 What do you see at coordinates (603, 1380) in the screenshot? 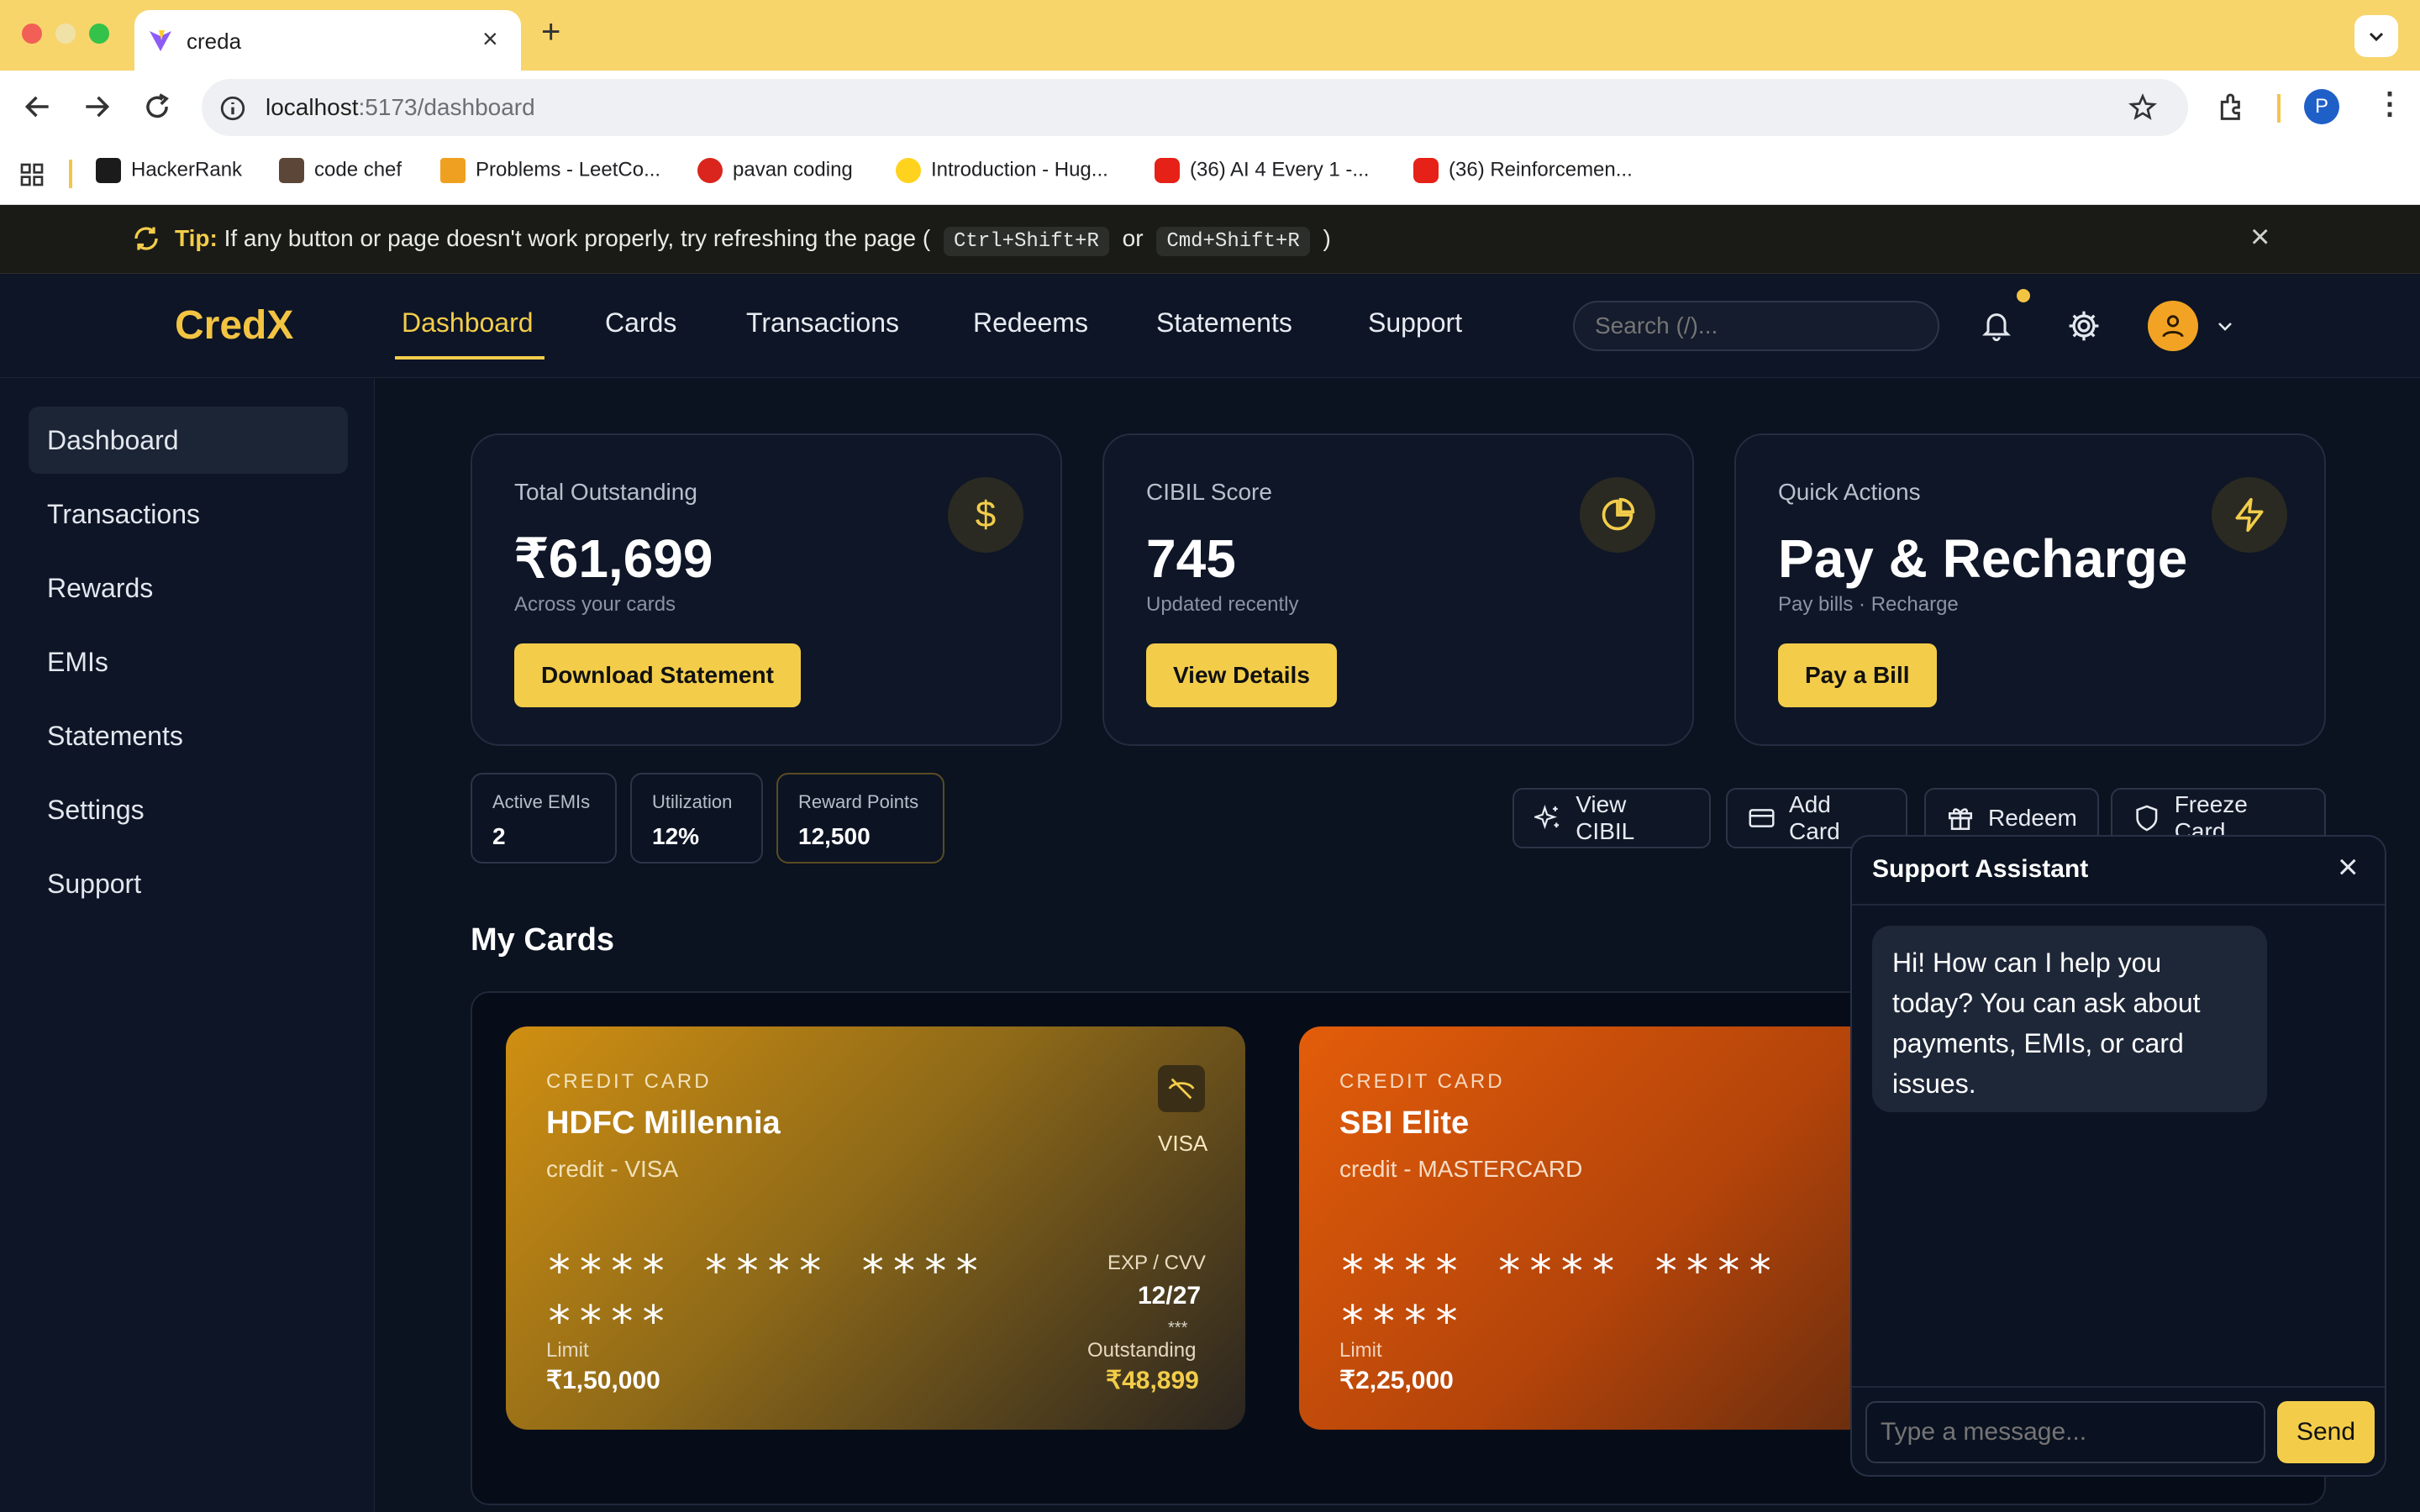
I see `card-limit: ₹1,50,000` at bounding box center [603, 1380].